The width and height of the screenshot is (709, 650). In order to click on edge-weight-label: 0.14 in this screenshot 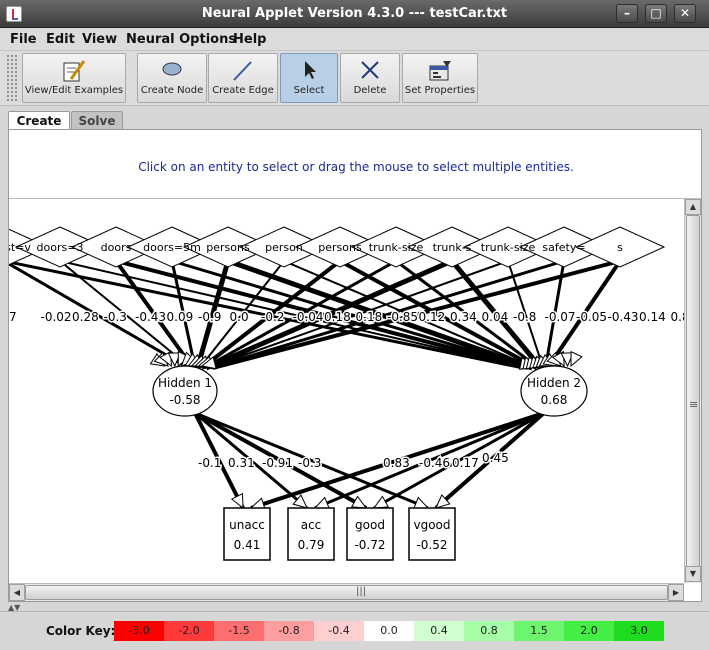, I will do `click(653, 317)`.